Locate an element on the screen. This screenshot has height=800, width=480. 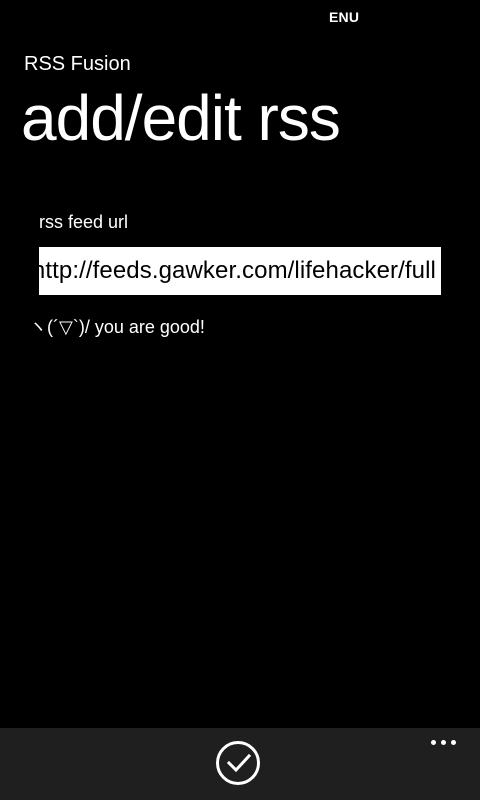
checkmark-icon is located at coordinates (239, 763).